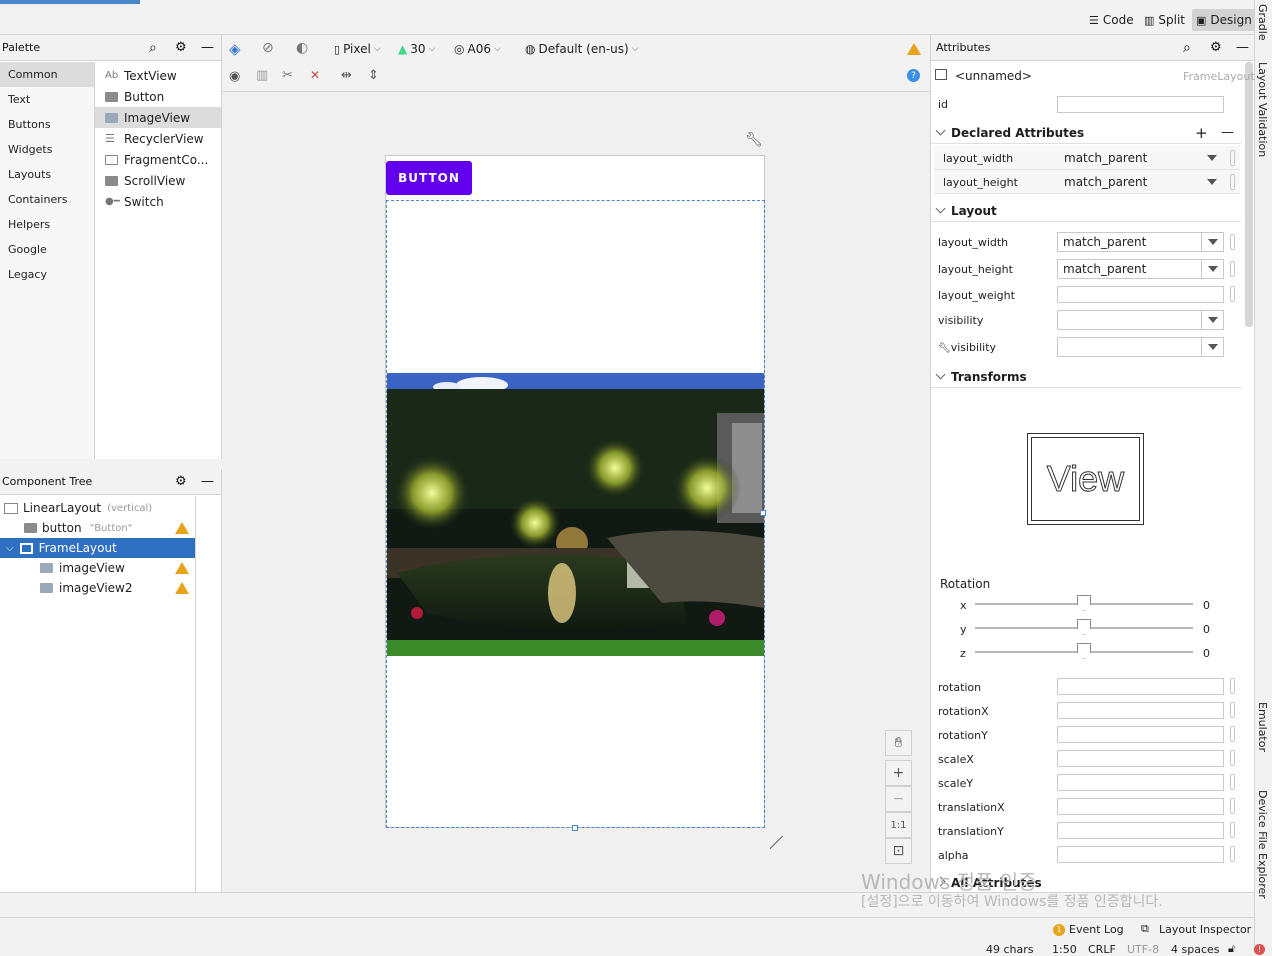 This screenshot has height=956, width=1272. Describe the element at coordinates (10, 548) in the screenshot. I see `chevron-down-icon: ⌵` at that location.